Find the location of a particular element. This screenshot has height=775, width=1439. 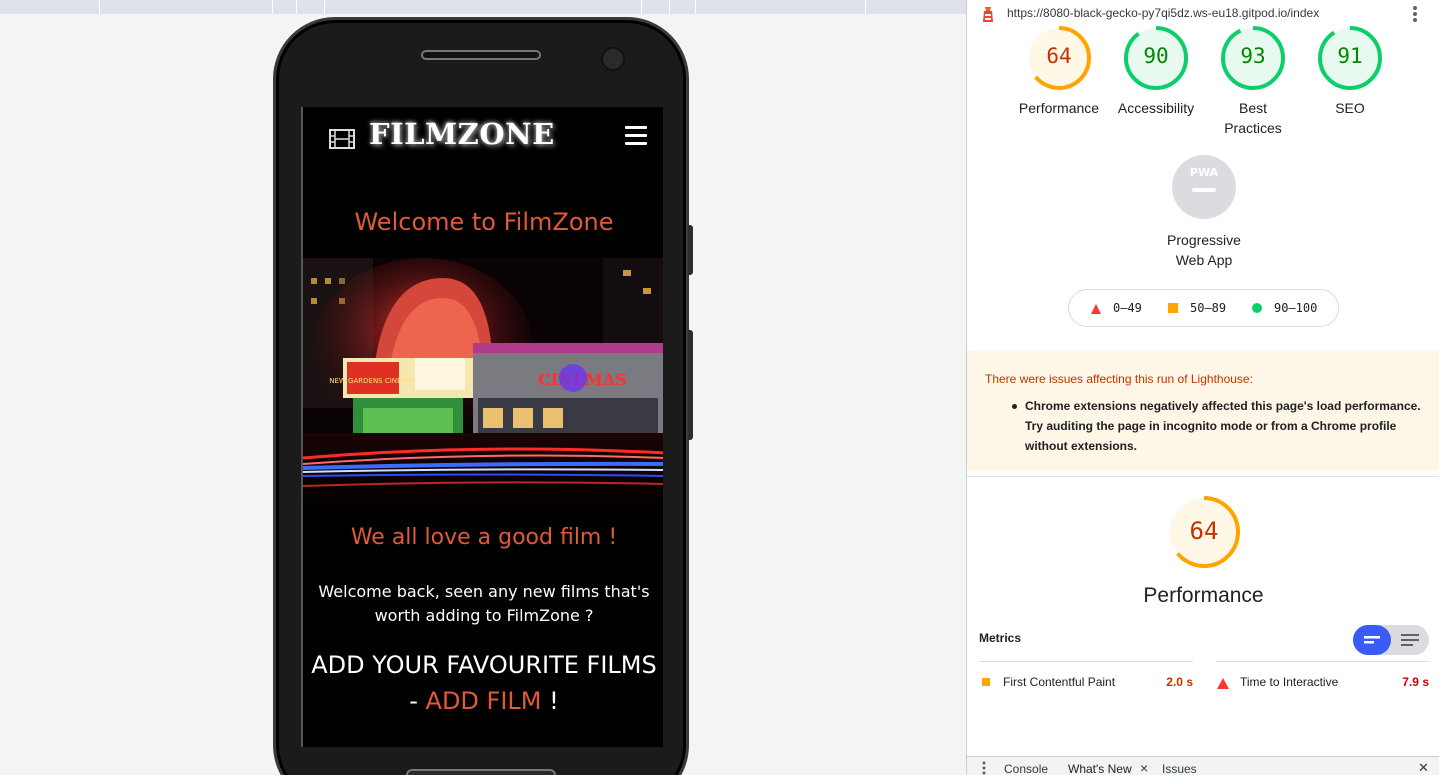

device-ruler is located at coordinates (483, 7).